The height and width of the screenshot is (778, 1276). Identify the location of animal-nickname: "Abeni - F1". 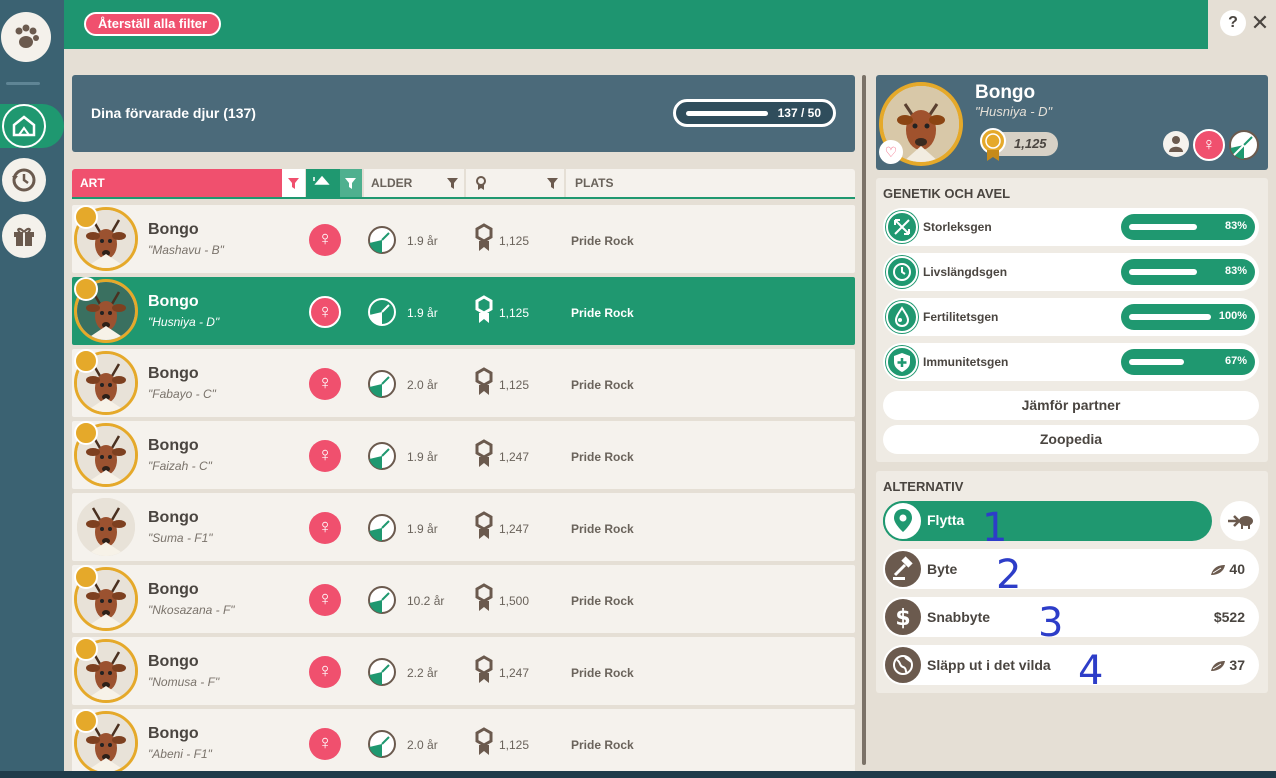
(180, 754).